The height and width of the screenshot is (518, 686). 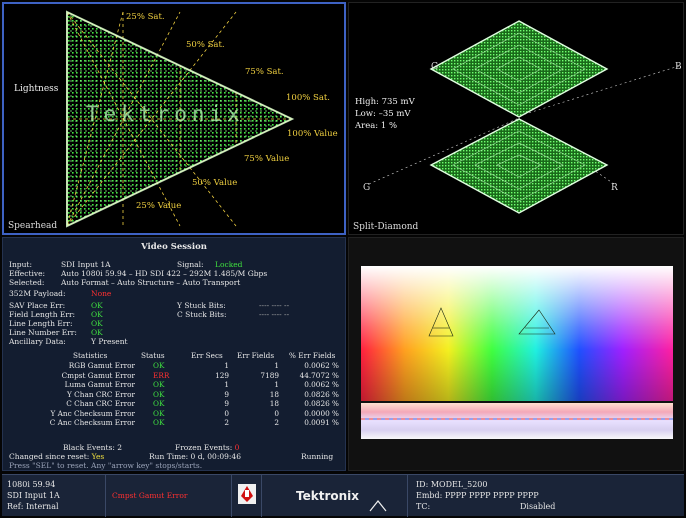 What do you see at coordinates (477, 495) in the screenshot?
I see `embedded-audio: Embd: PPPP PPPP PPPP PPPP` at bounding box center [477, 495].